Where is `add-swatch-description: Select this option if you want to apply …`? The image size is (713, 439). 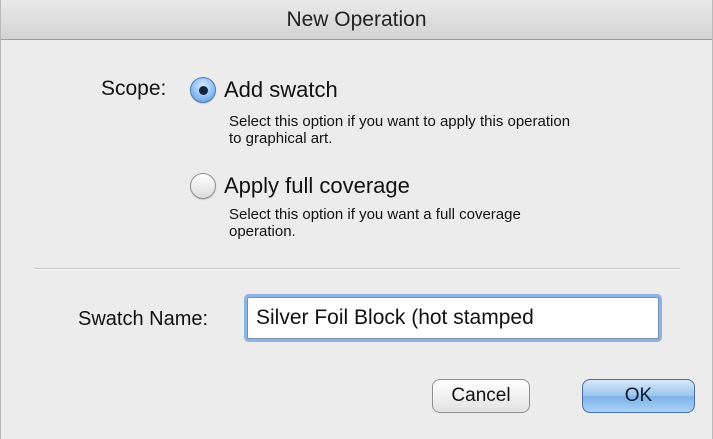
add-swatch-description: Select this option if you want to apply … is located at coordinates (464, 130).